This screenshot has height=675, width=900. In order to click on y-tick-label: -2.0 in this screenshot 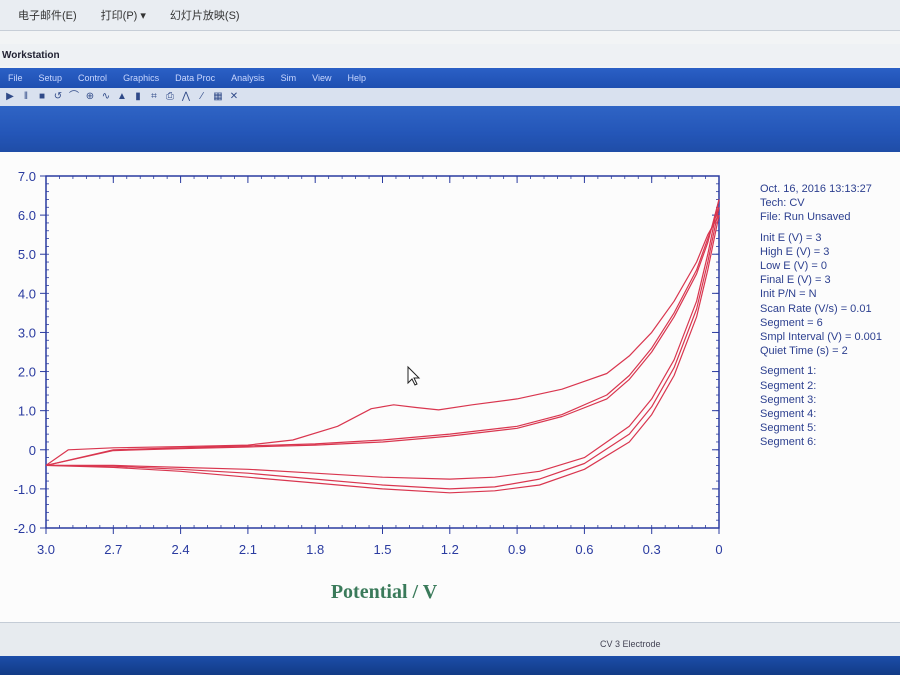, I will do `click(25, 528)`.